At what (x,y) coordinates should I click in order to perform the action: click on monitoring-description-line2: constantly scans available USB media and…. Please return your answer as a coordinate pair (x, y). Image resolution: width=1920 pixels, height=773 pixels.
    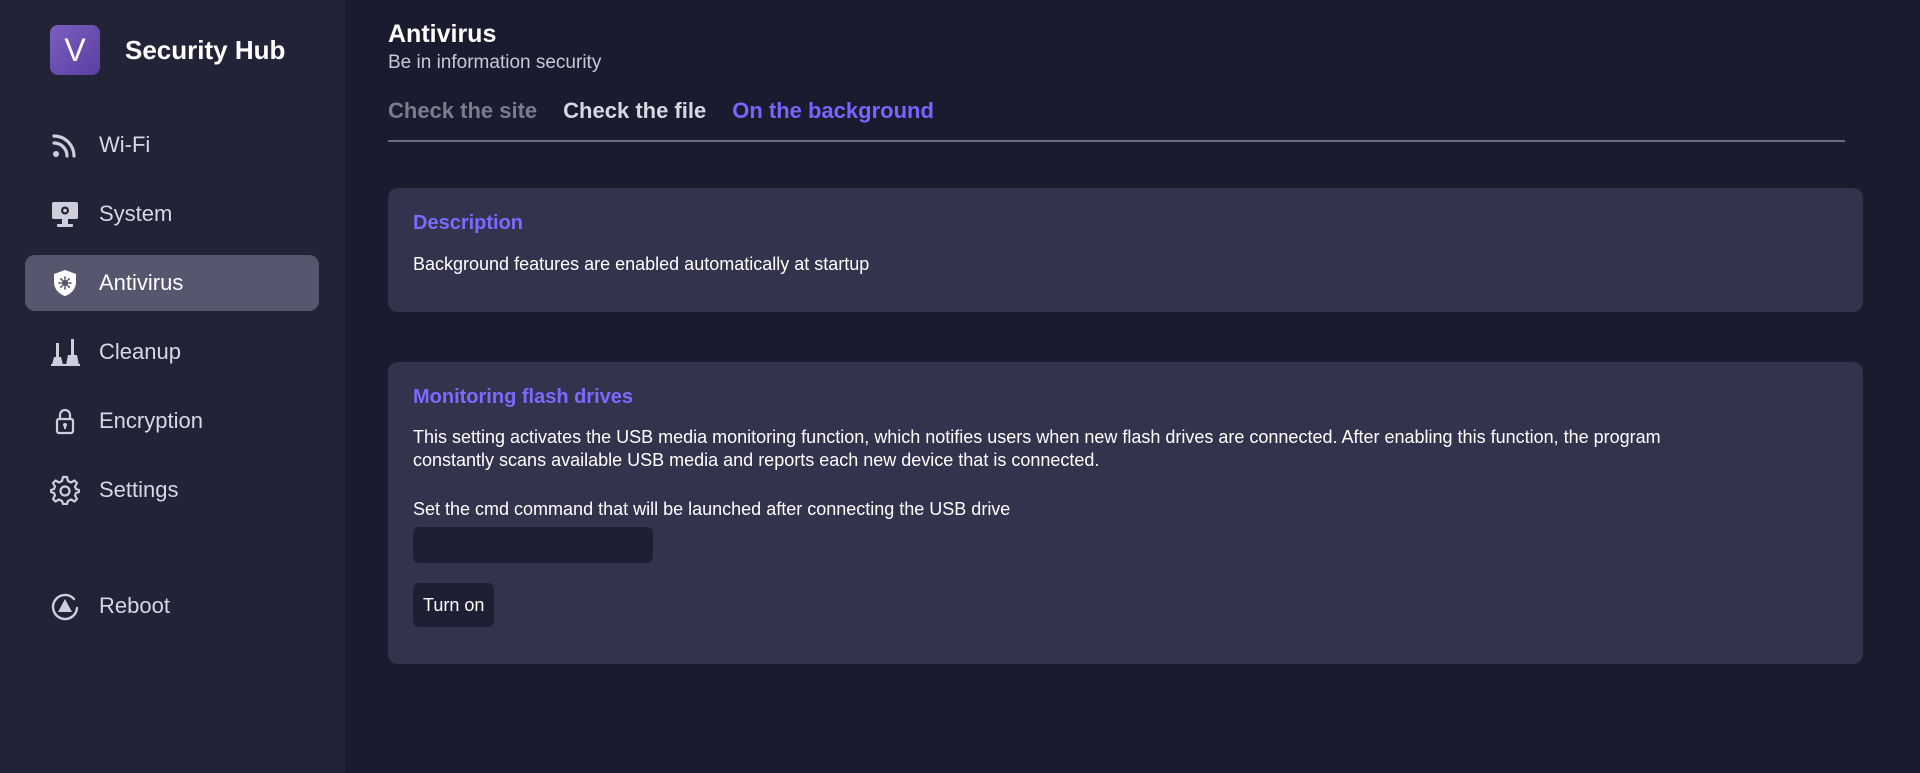
    Looking at the image, I should click on (756, 460).